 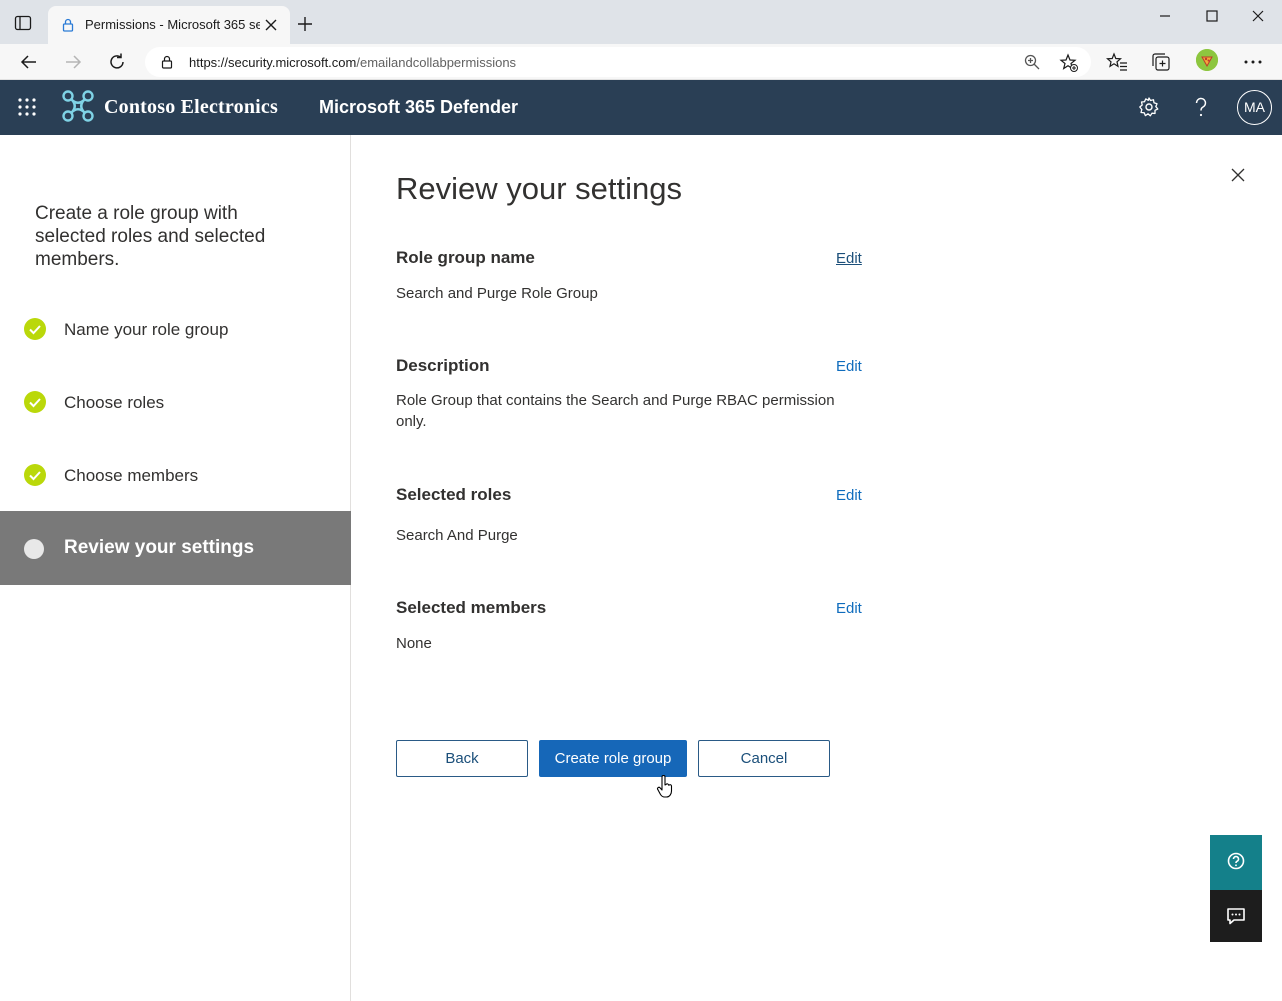 I want to click on feedback-button, so click(x=1236, y=916).